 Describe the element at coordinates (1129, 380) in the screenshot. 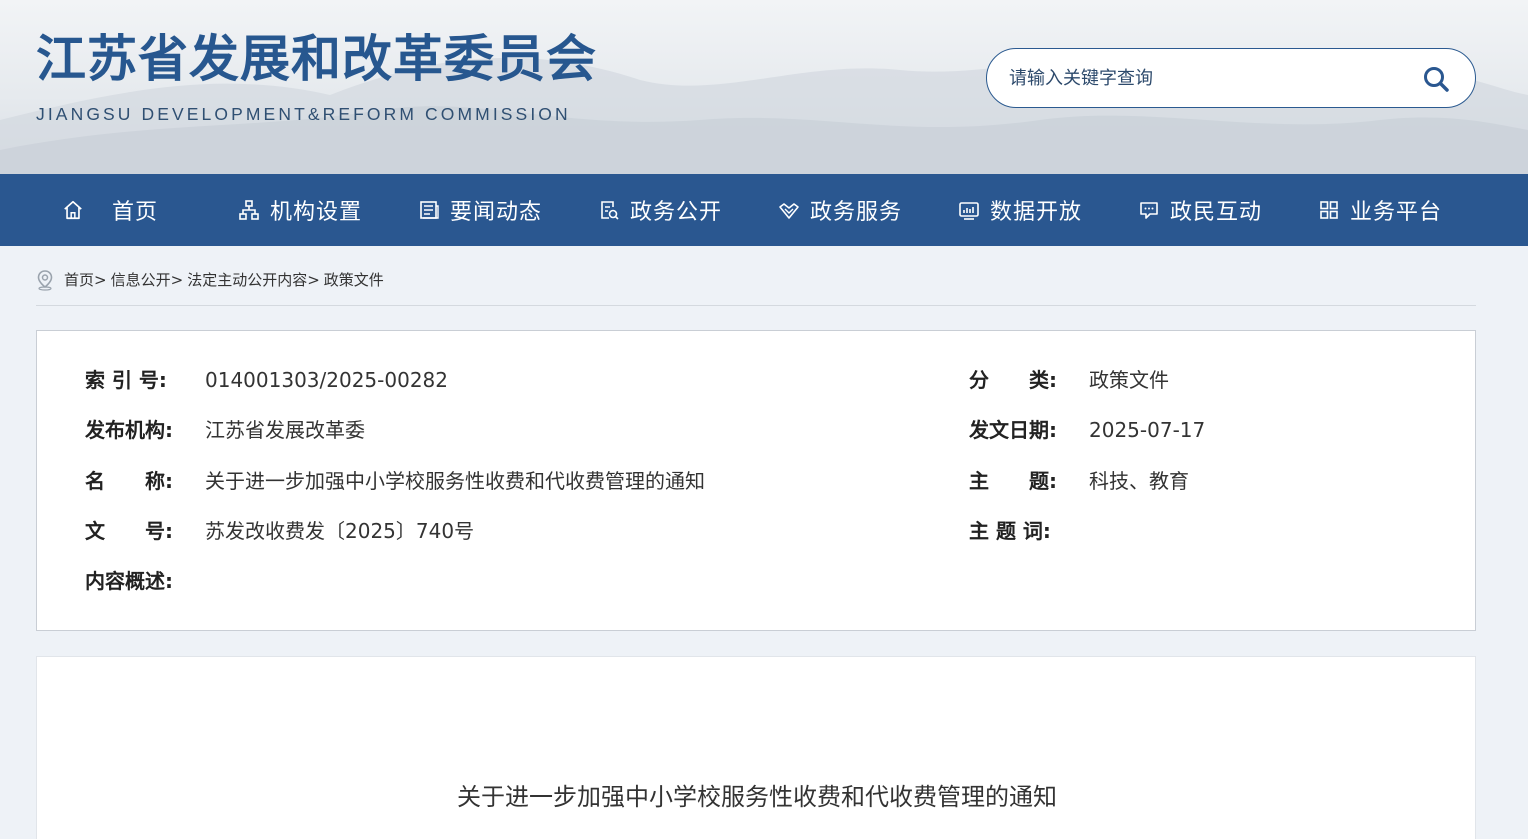

I see `category-value: 政策文件` at that location.